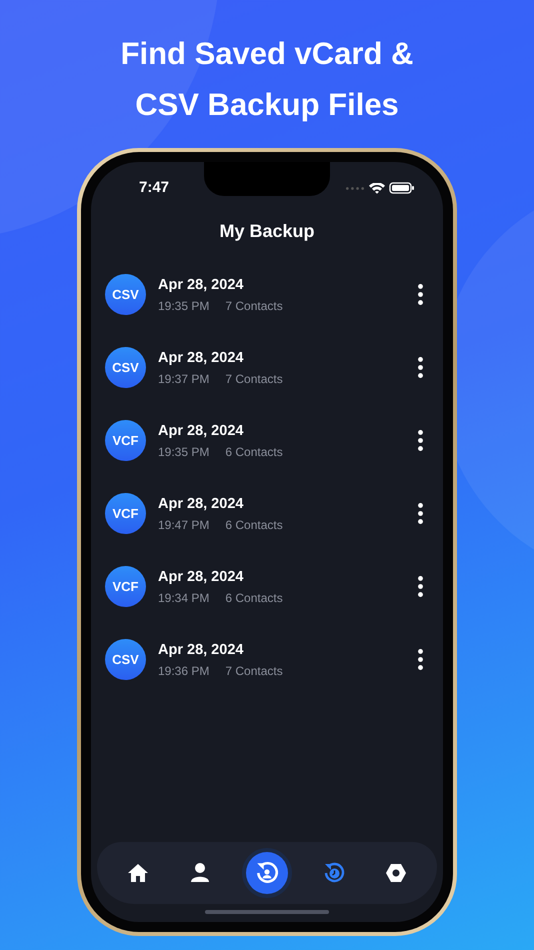 The width and height of the screenshot is (534, 950). I want to click on backup-time: 19:36 PM, so click(184, 671).